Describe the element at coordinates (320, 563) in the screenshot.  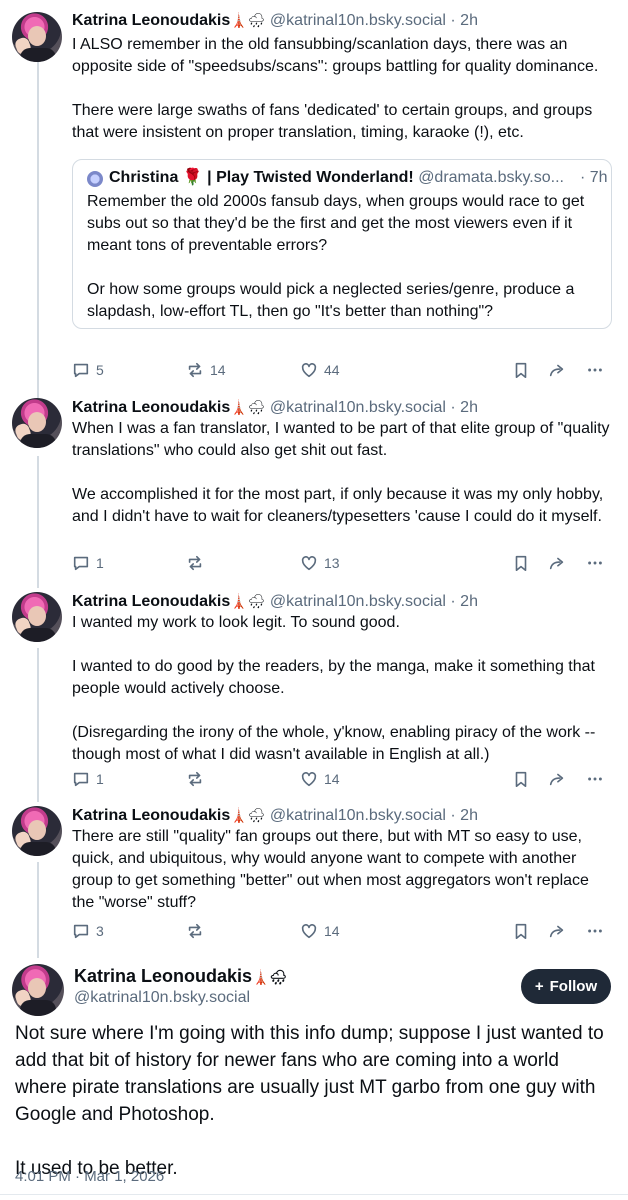
I see `like-button: 13` at that location.